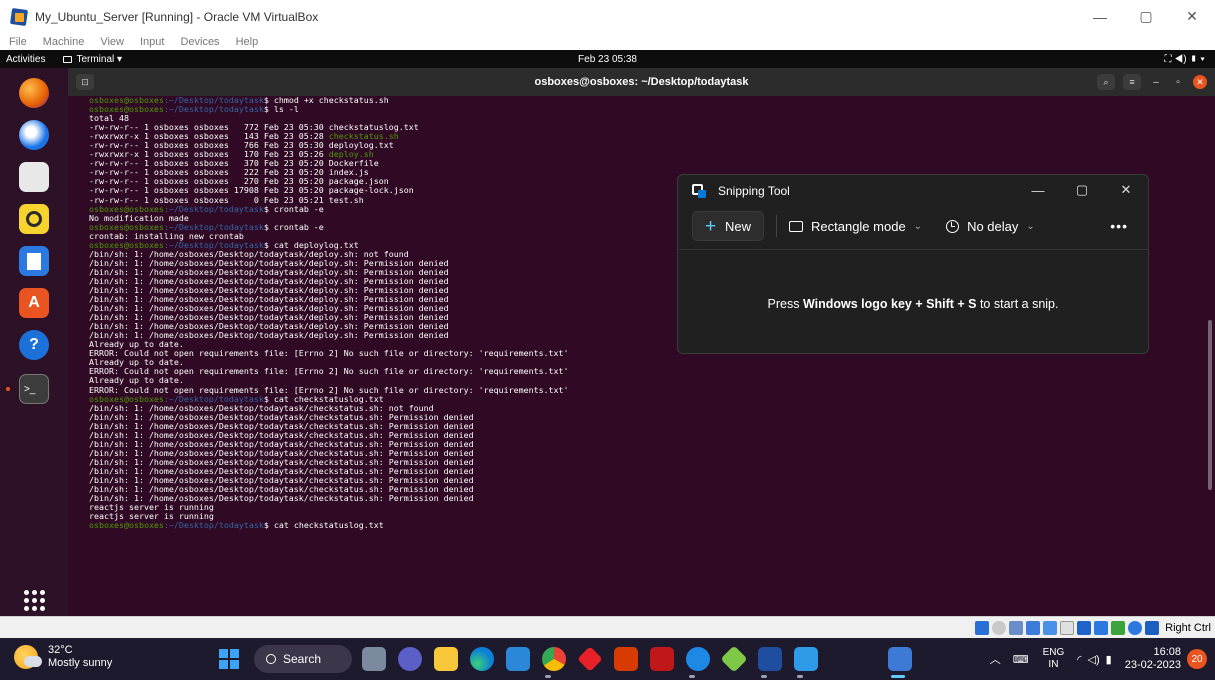 Image resolution: width=1215 pixels, height=680 pixels. Describe the element at coordinates (34, 345) in the screenshot. I see `help-icon: ?` at that location.